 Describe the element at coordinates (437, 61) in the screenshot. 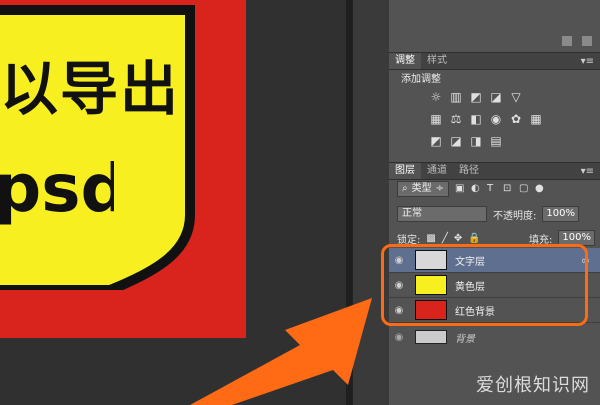

I see `tab-styles: 样式` at that location.